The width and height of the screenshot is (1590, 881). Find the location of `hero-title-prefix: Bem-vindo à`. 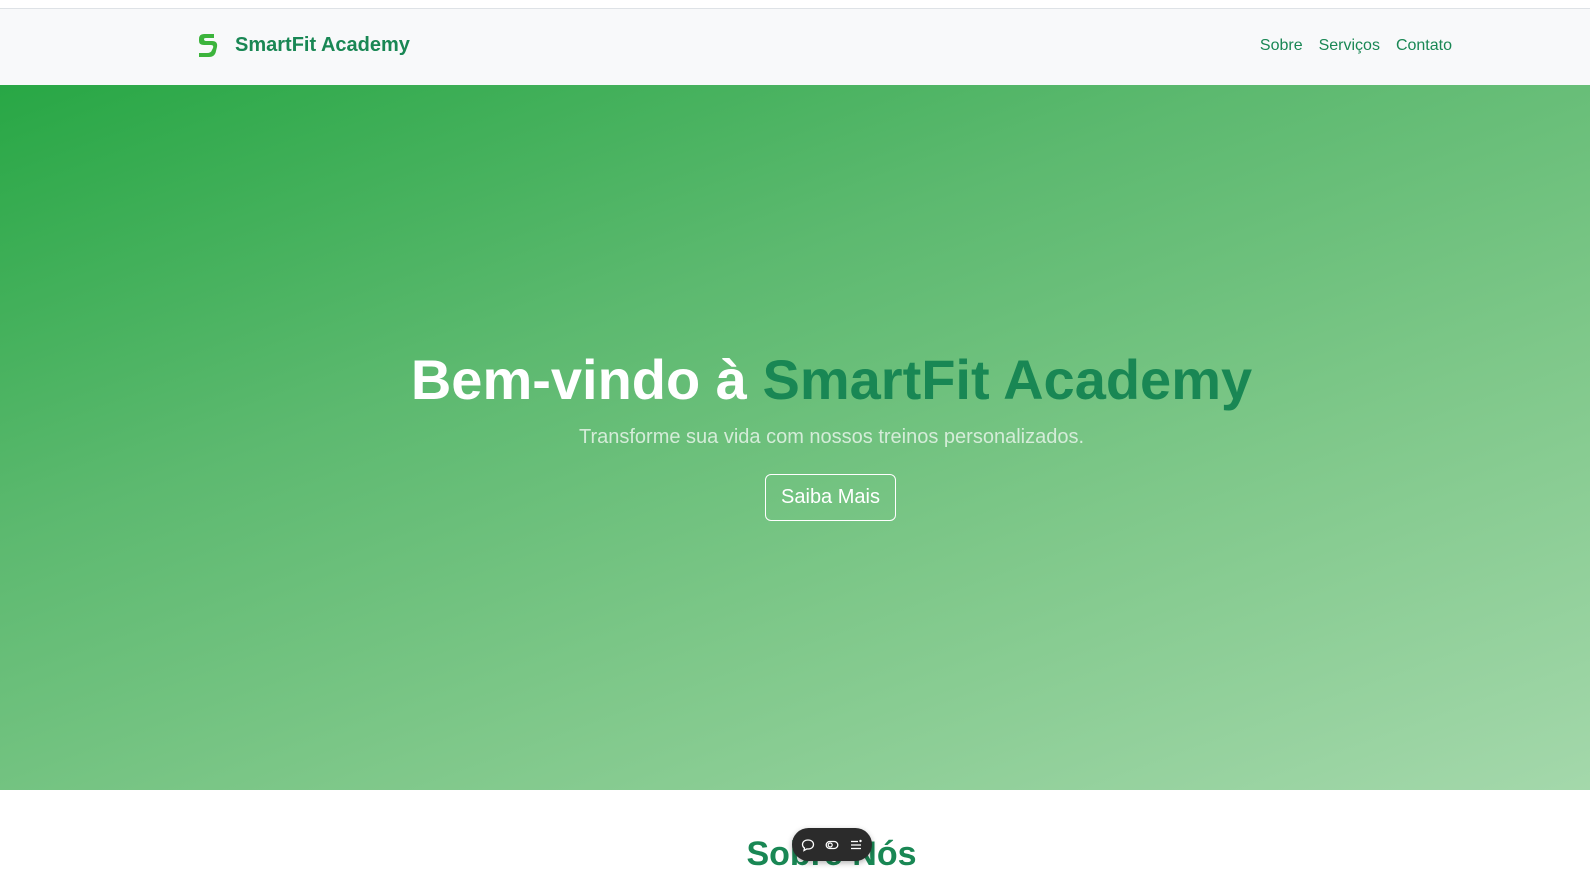

hero-title-prefix: Bem-vindo à is located at coordinates (586, 379).